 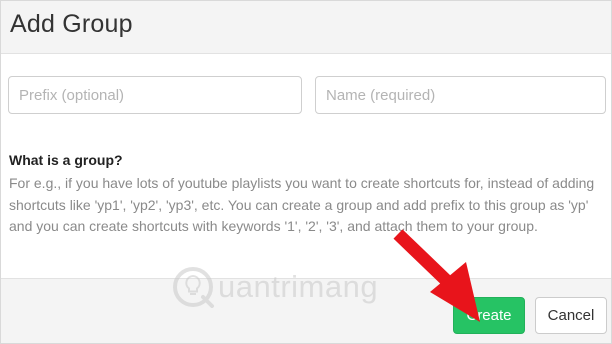 What do you see at coordinates (66, 160) in the screenshot?
I see `info-heading: What is a group?` at bounding box center [66, 160].